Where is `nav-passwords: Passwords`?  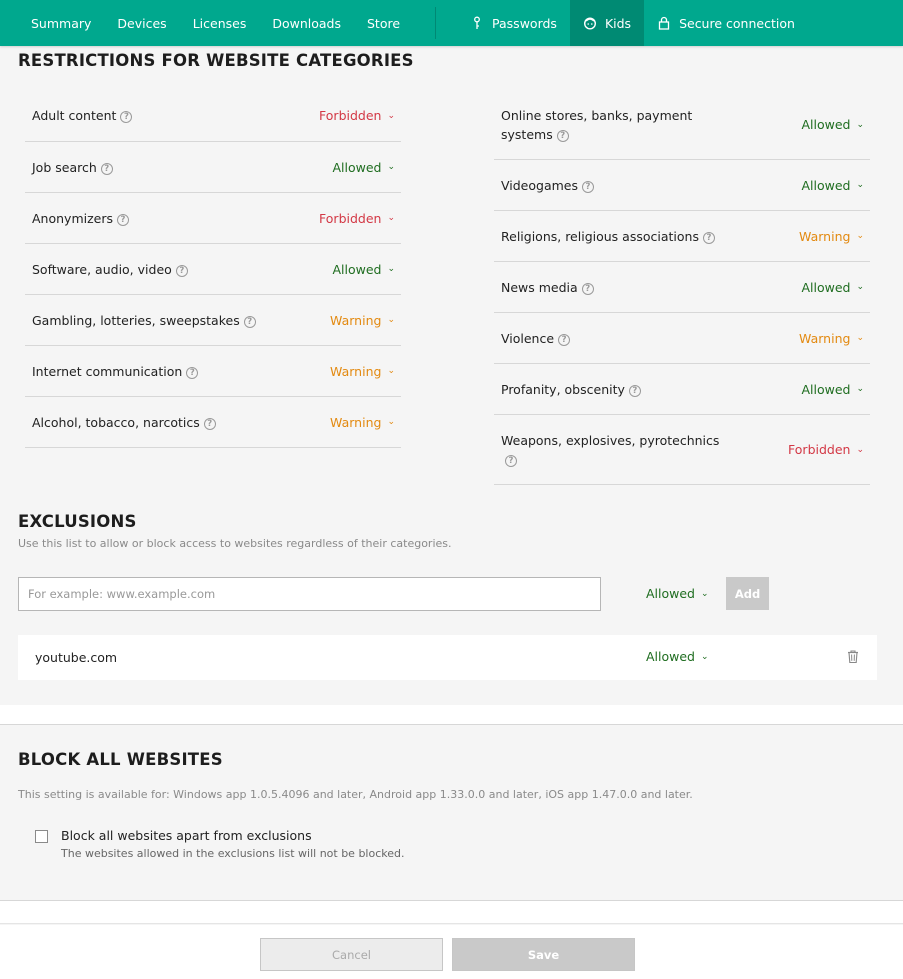 nav-passwords: Passwords is located at coordinates (514, 23).